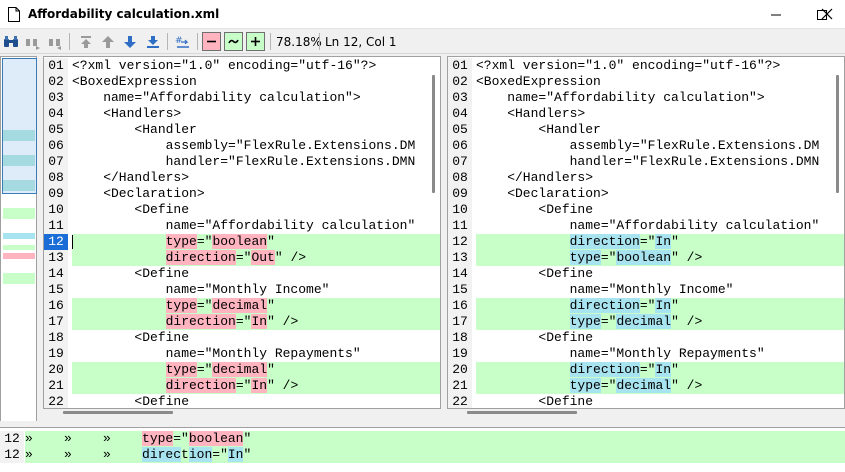  I want to click on right-horizontal-scrollbar, so click(522, 412).